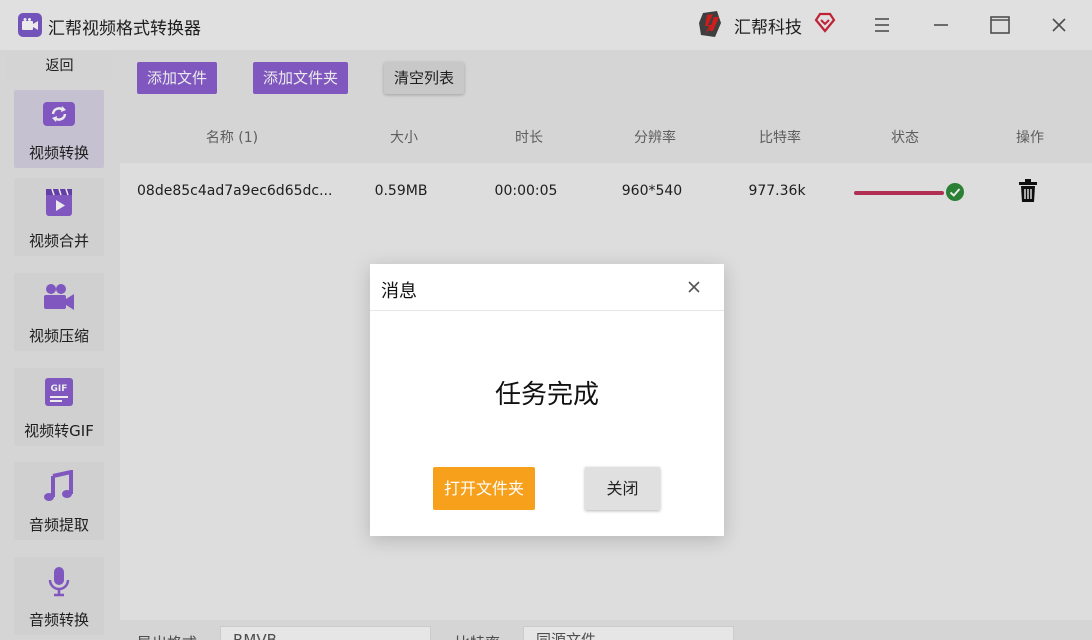 The height and width of the screenshot is (640, 1092). Describe the element at coordinates (546, 395) in the screenshot. I see `dialog-message: 任务完成` at that location.